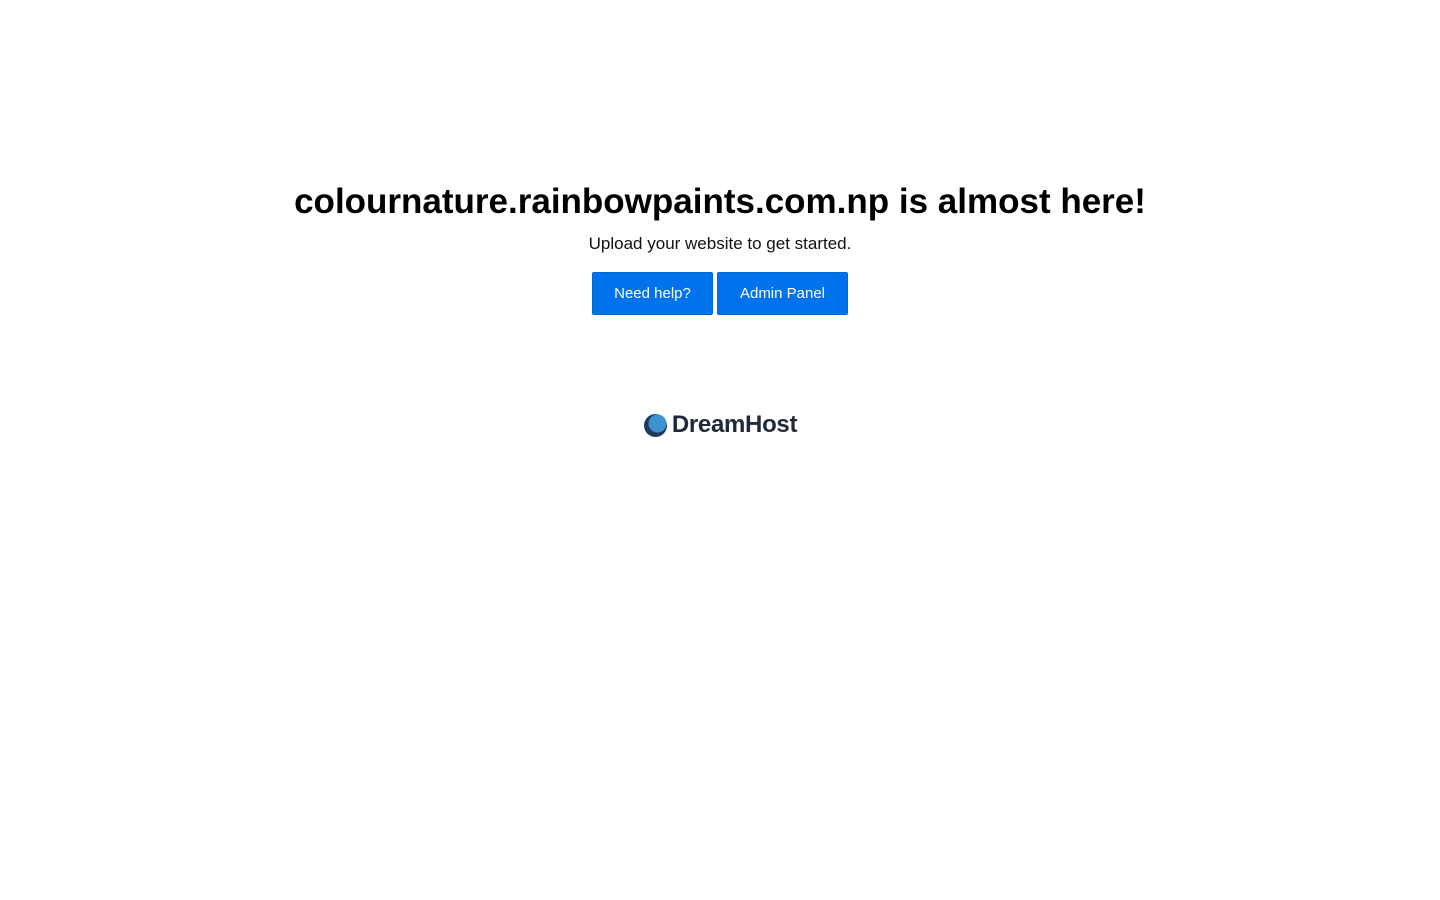 This screenshot has height=900, width=1440. What do you see at coordinates (720, 243) in the screenshot?
I see `subtitle: Upload your website to get started.` at bounding box center [720, 243].